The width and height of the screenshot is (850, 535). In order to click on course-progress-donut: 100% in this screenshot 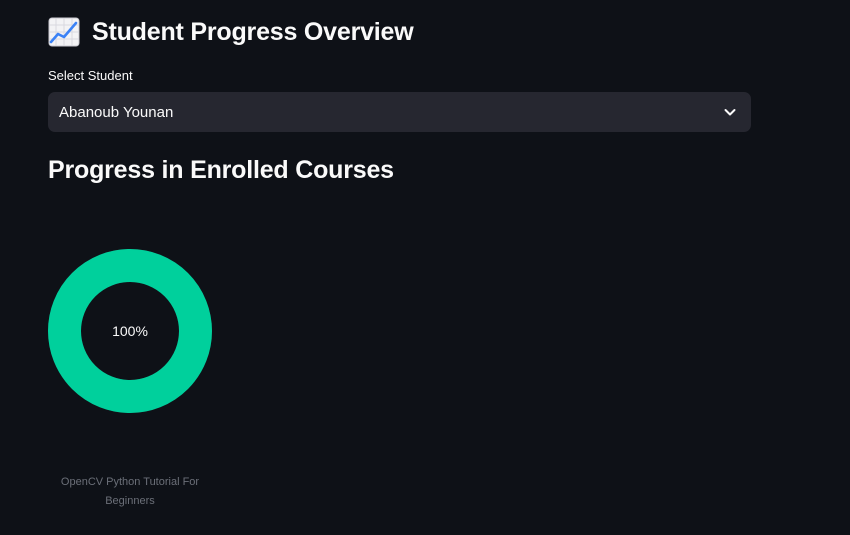, I will do `click(130, 331)`.